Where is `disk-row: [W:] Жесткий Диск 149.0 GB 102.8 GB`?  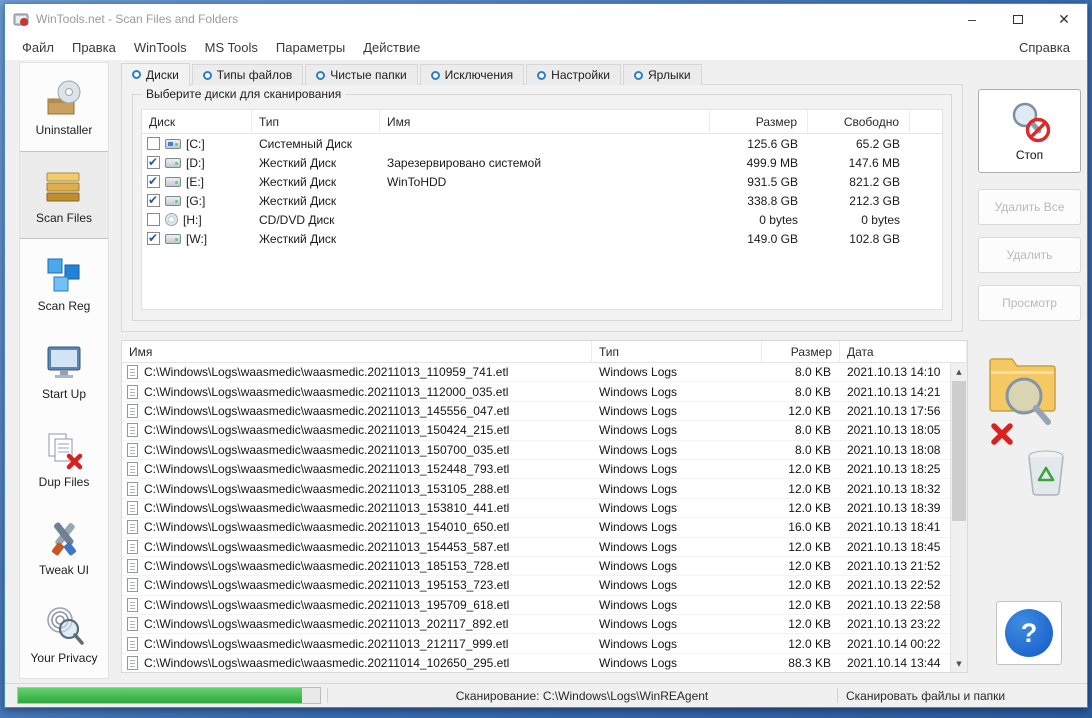
disk-row: [W:] Жесткий Диск 149.0 GB 102.8 GB is located at coordinates (542, 238).